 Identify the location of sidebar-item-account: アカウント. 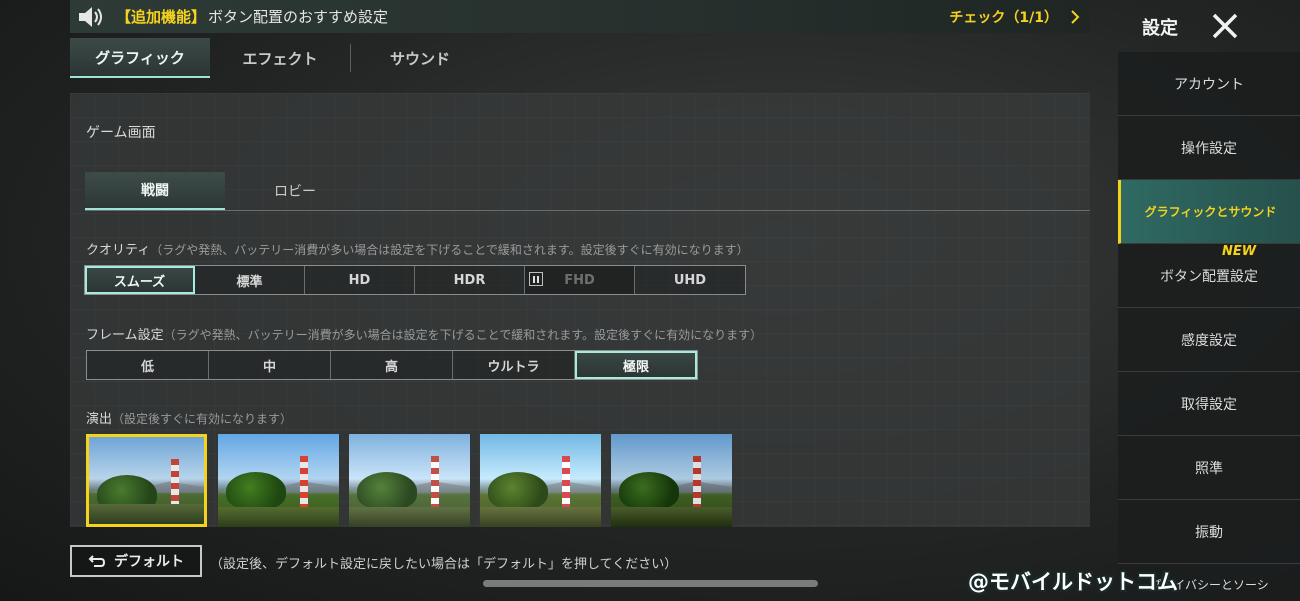
(1209, 84).